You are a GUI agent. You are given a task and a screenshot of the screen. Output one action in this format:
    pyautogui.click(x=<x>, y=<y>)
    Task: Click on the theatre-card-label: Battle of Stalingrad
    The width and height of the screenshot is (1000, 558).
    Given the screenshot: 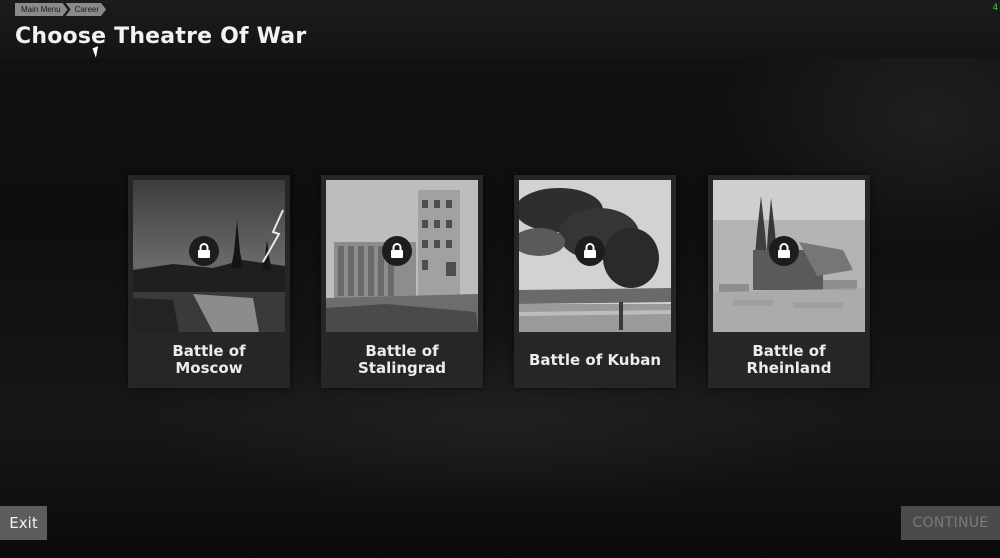 What is the action you would take?
    pyautogui.click(x=402, y=359)
    